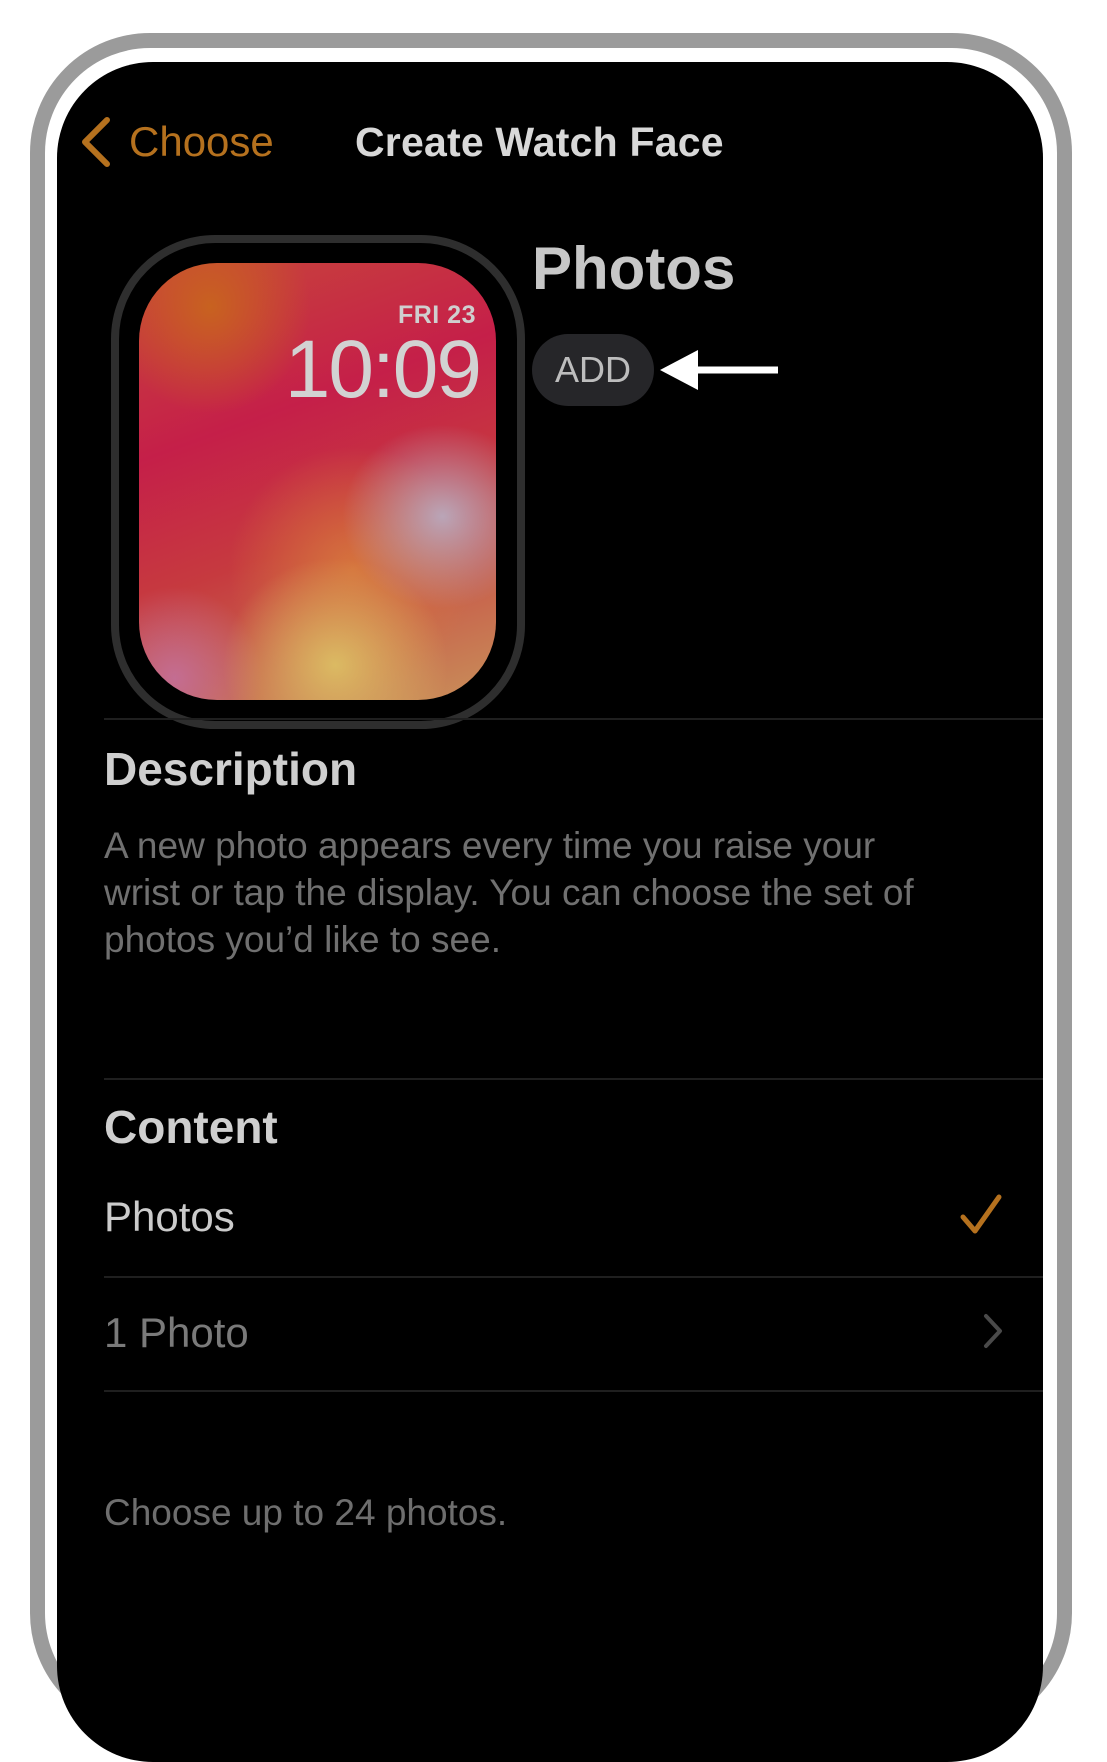  Describe the element at coordinates (634, 268) in the screenshot. I see `face-name: Photos` at that location.